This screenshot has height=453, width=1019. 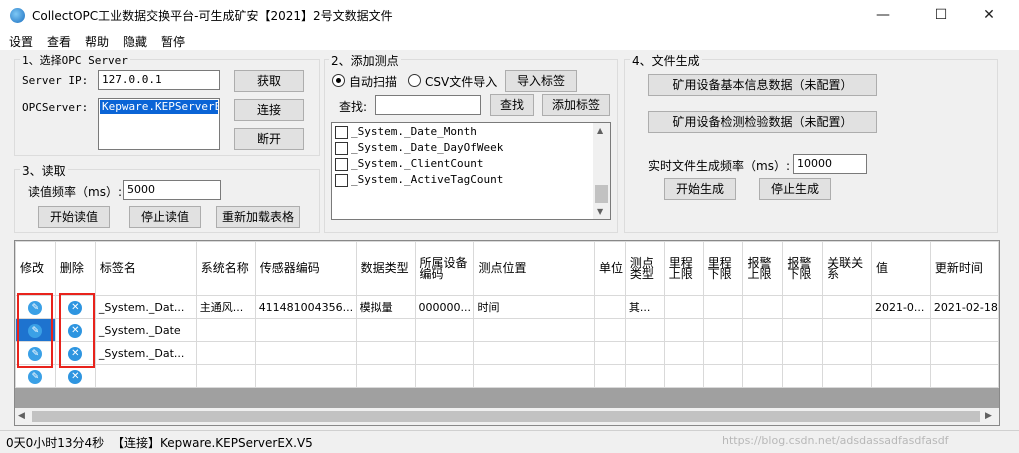 What do you see at coordinates (173, 41) in the screenshot?
I see `menu-pause: 暂停` at bounding box center [173, 41].